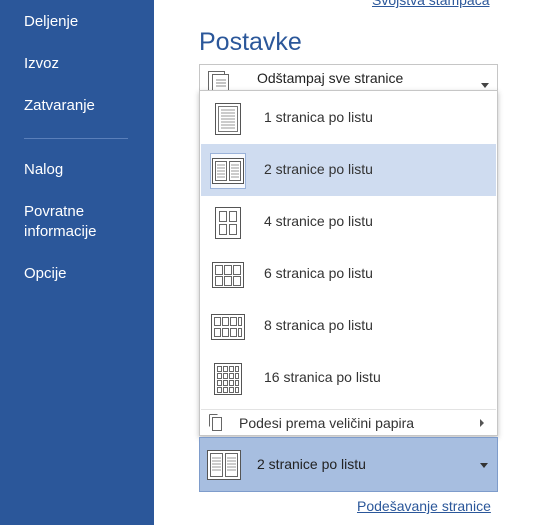 Image resolution: width=534 pixels, height=525 pixels. I want to click on pages-per-sheet-dropdown: 2 stranice po listu, so click(348, 464).